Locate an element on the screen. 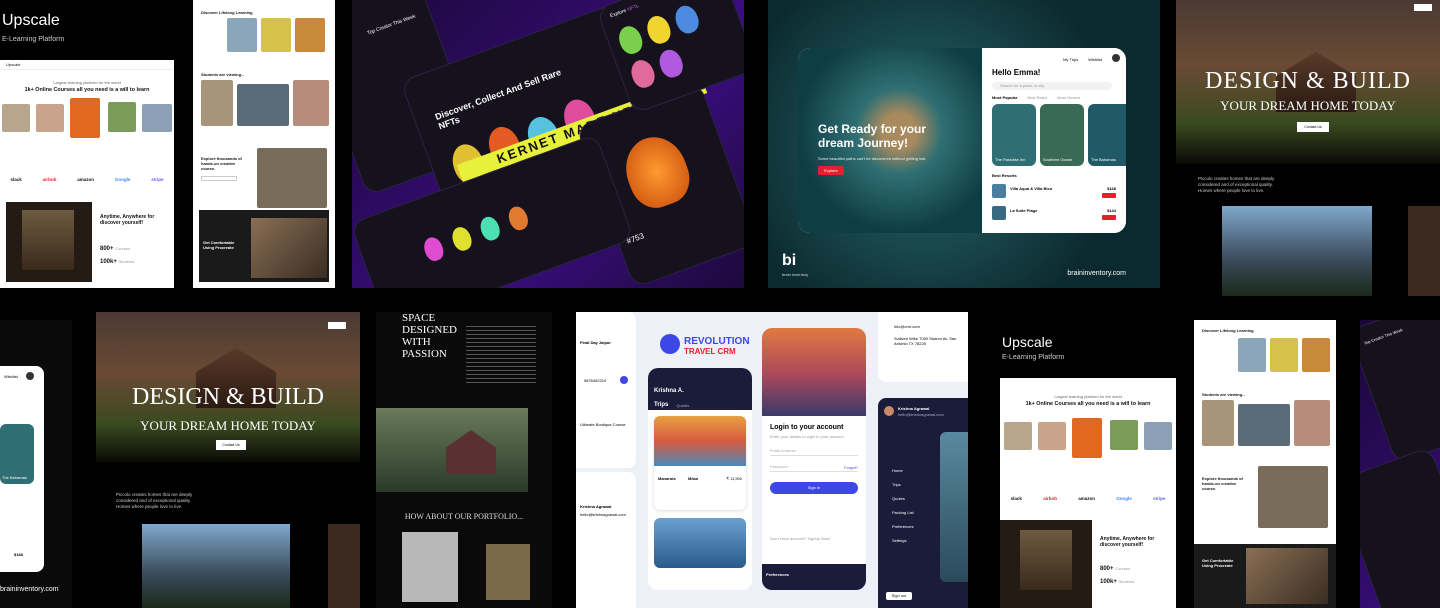 This screenshot has width=1440, height=608. signup-field is located at coordinates (219, 178).